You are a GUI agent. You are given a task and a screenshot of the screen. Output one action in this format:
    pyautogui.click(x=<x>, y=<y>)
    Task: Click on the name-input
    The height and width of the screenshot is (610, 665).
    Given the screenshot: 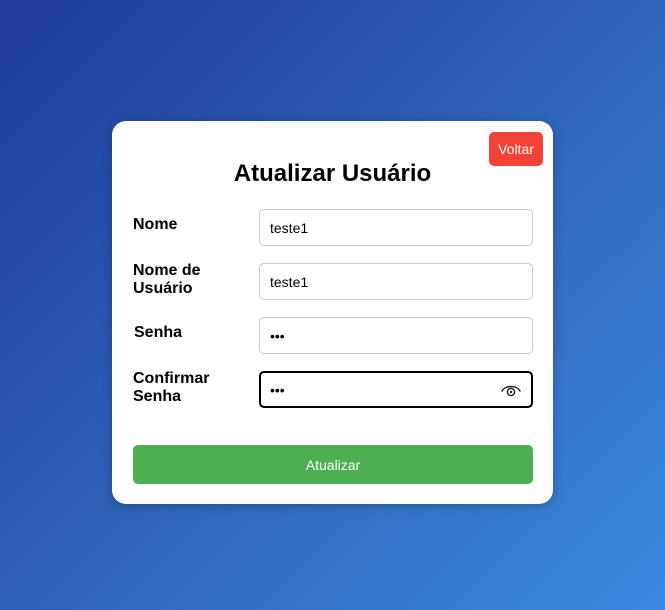 What is the action you would take?
    pyautogui.click(x=396, y=227)
    